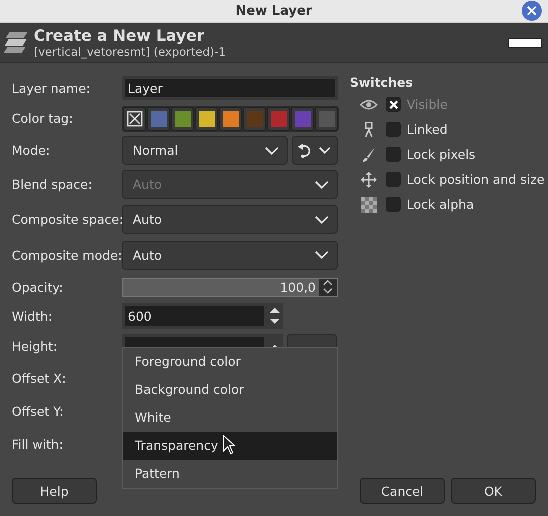 This screenshot has height=516, width=548. What do you see at coordinates (298, 287) in the screenshot?
I see `opacity-value: 100,0` at bounding box center [298, 287].